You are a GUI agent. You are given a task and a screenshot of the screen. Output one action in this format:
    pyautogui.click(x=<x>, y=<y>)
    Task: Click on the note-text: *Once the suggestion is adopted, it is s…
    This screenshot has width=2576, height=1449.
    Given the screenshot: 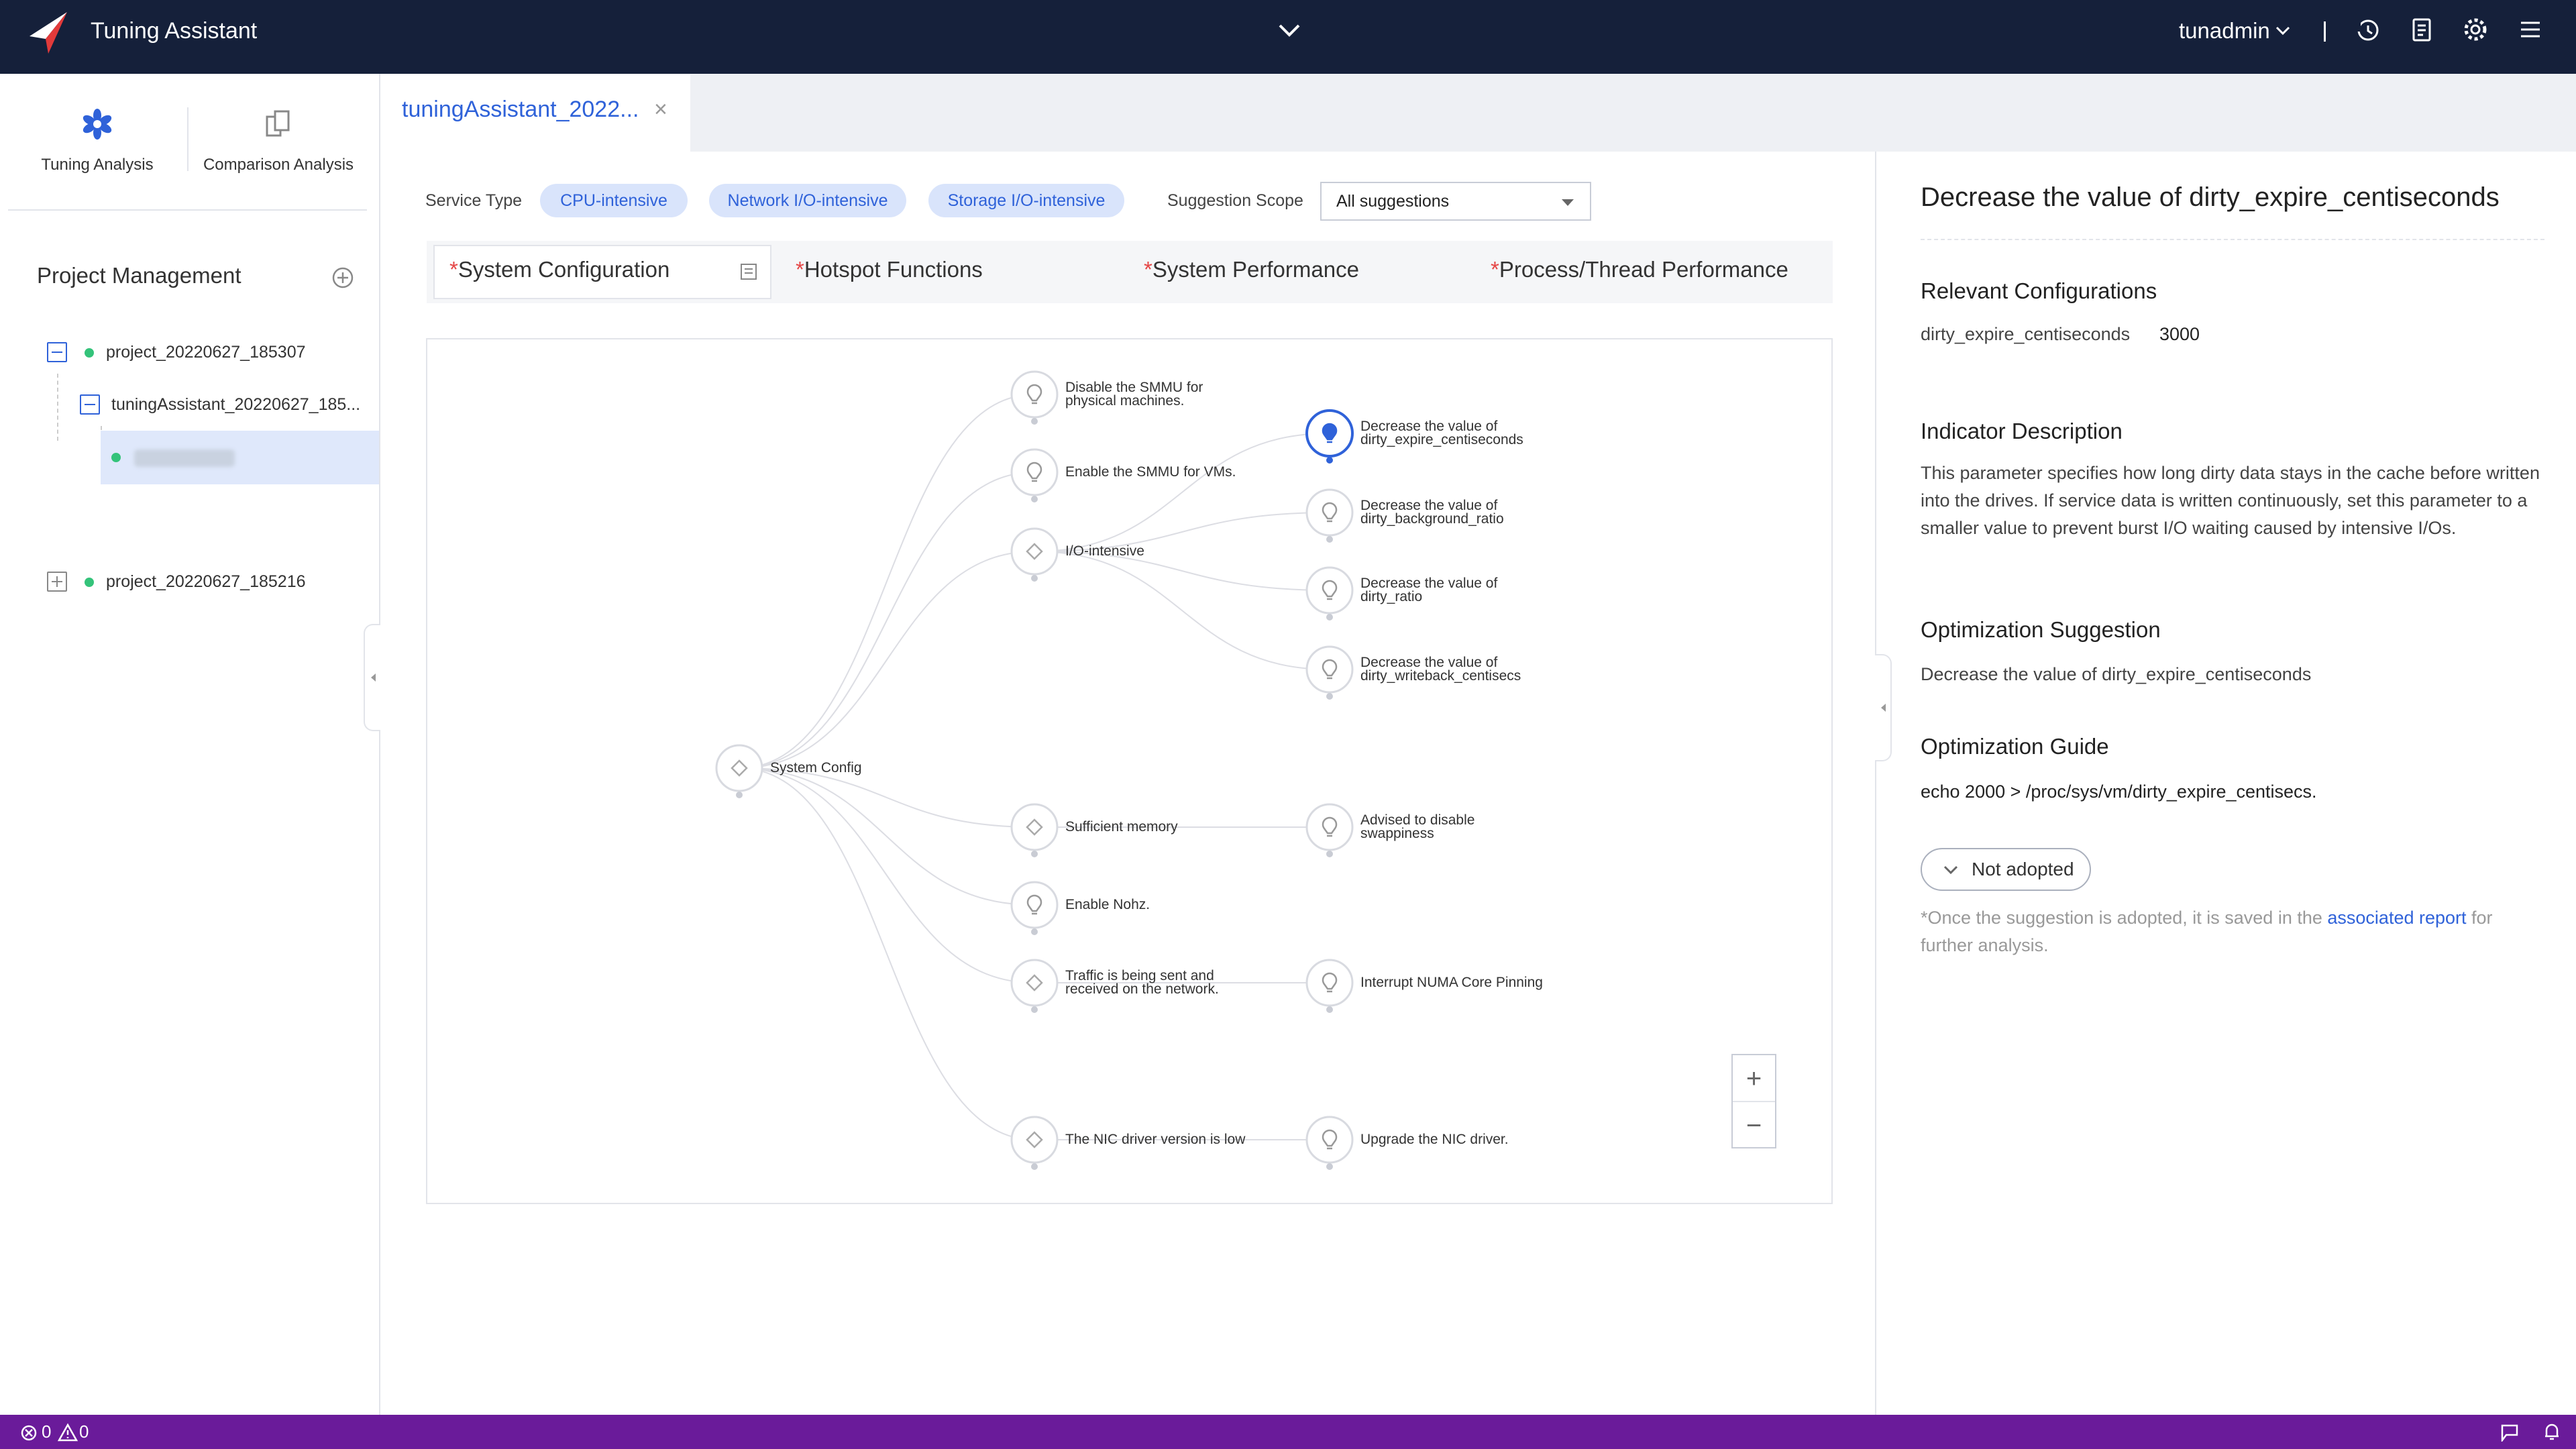 What is the action you would take?
    pyautogui.click(x=2124, y=918)
    